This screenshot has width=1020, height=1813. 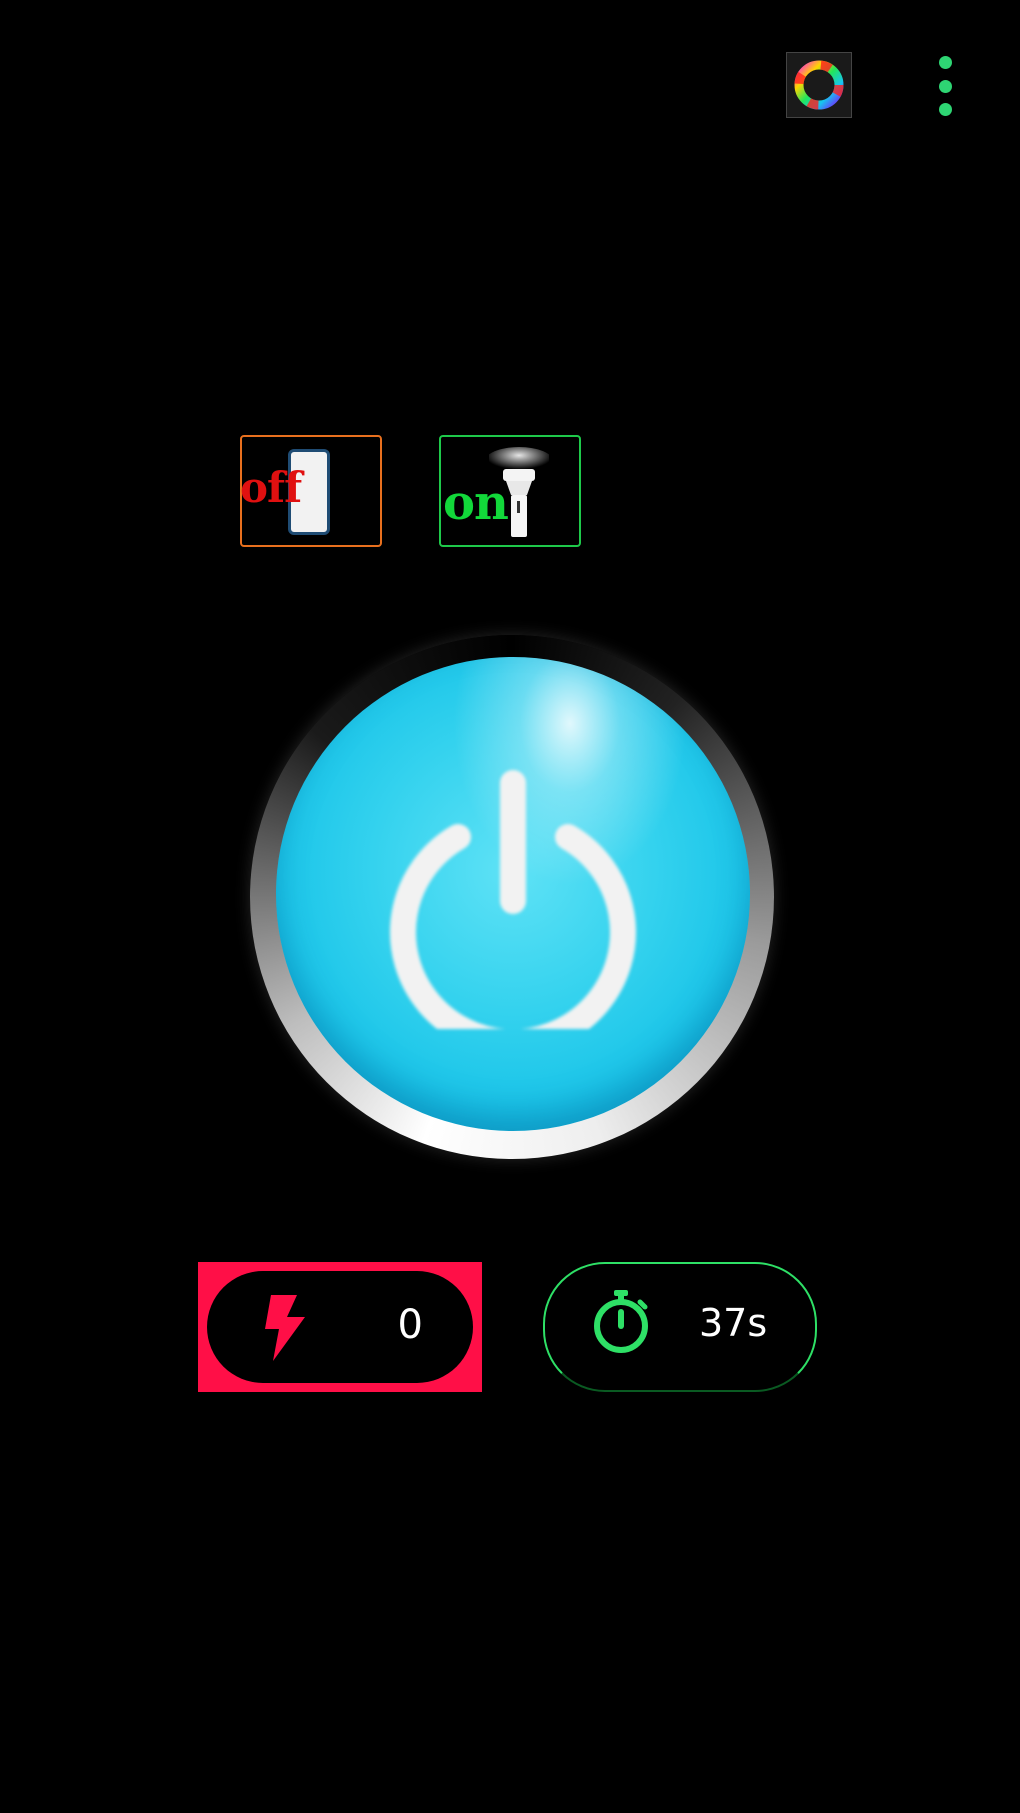 I want to click on timer-button: 37s, so click(x=680, y=1327).